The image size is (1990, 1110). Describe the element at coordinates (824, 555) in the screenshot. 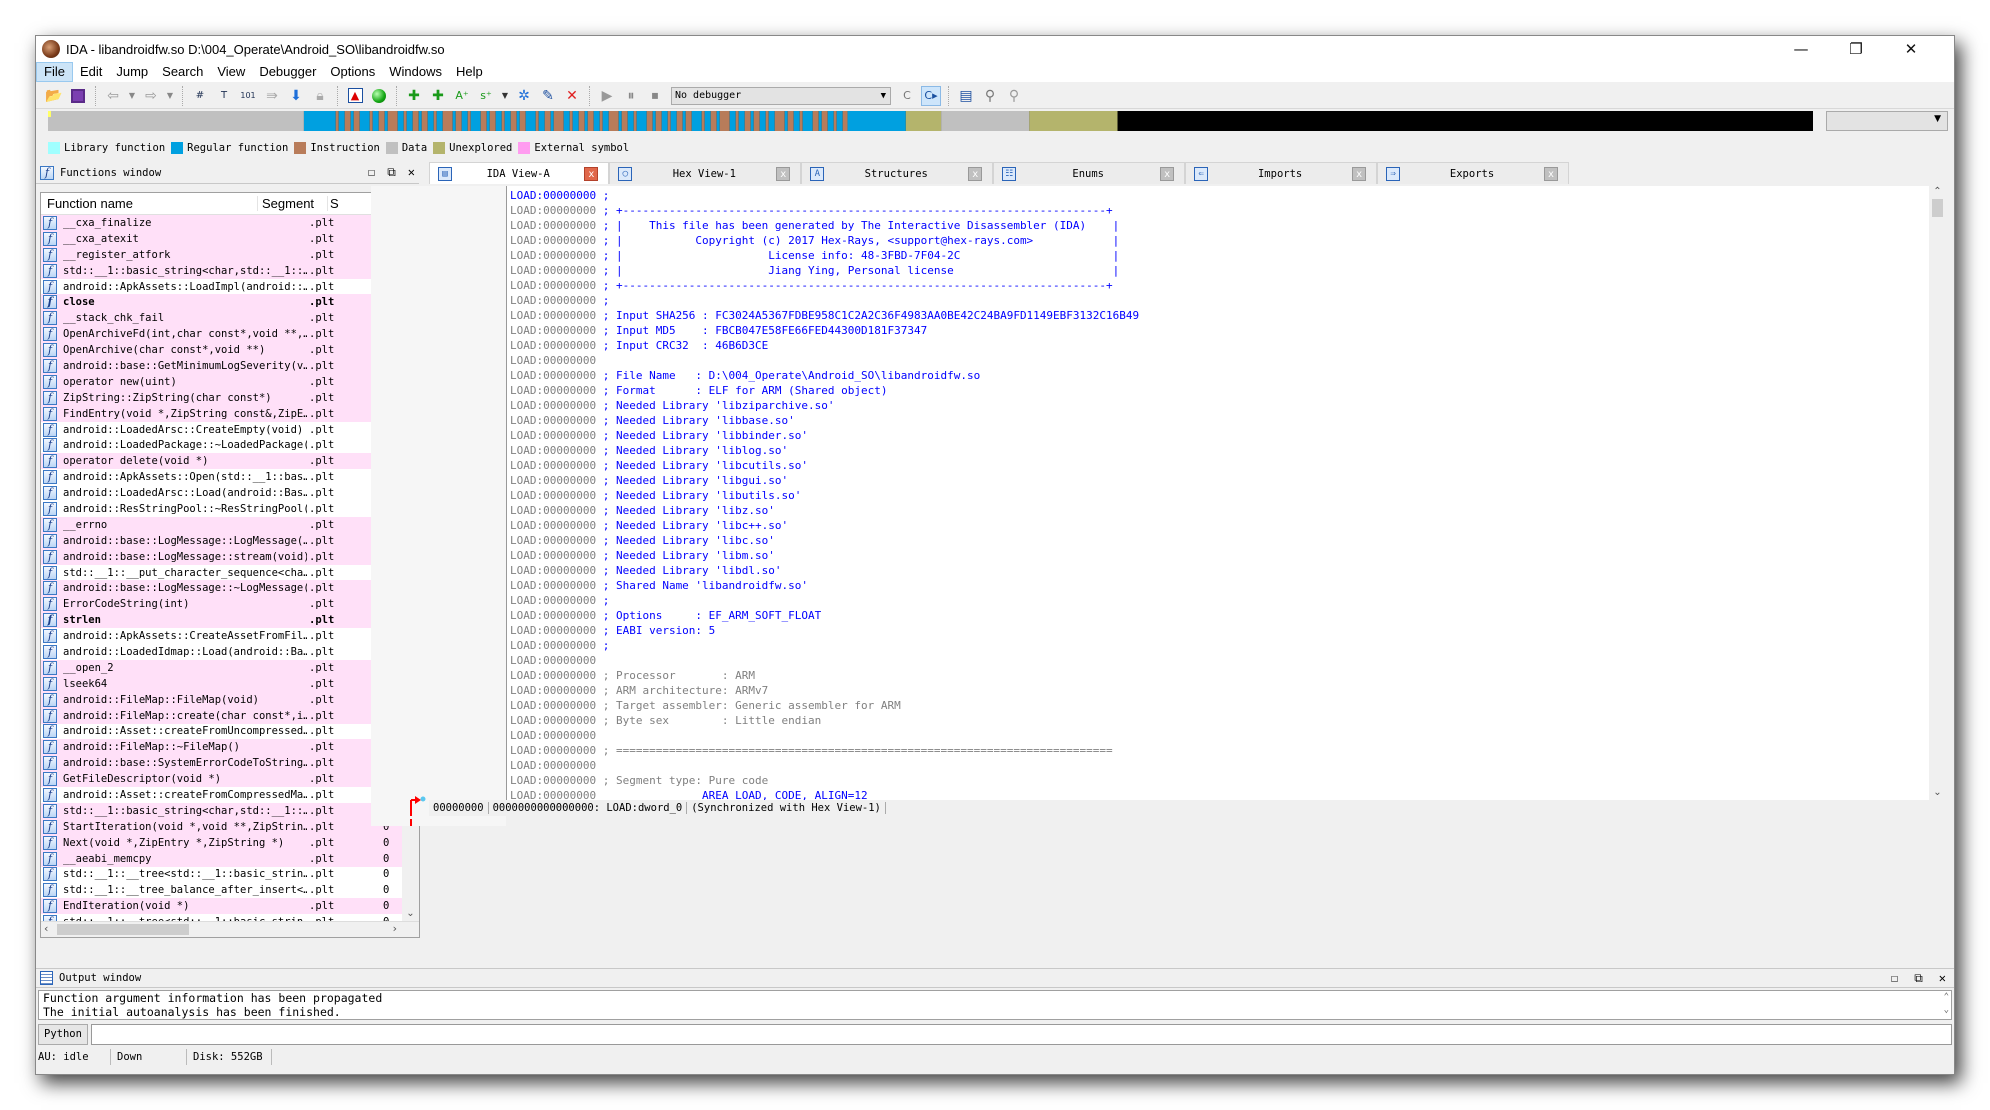

I see `disasm-line: LOAD:00000000 ; Needed Library 'libm.so'` at that location.